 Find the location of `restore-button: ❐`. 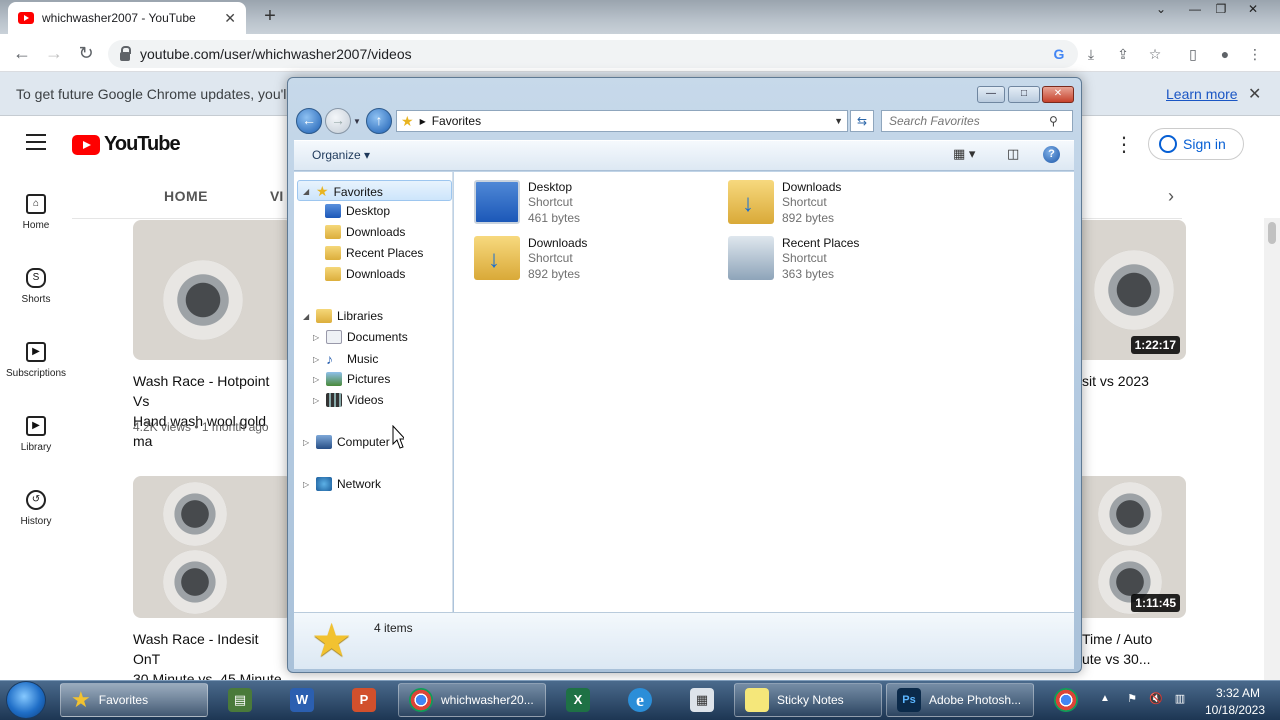

restore-button: ❐ is located at coordinates (1221, 9).